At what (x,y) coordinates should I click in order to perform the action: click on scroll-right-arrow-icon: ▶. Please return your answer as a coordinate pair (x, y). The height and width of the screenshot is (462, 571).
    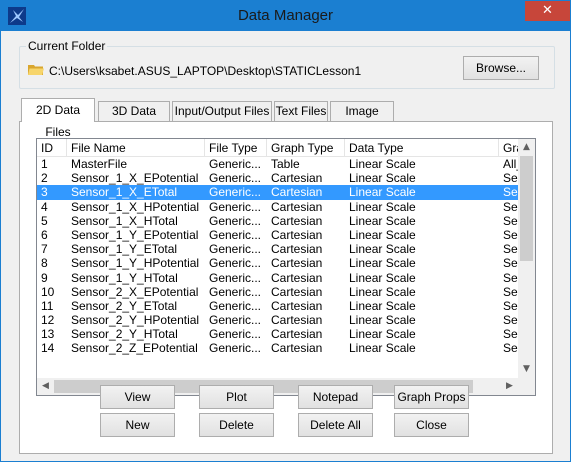
    Looking at the image, I should click on (509, 386).